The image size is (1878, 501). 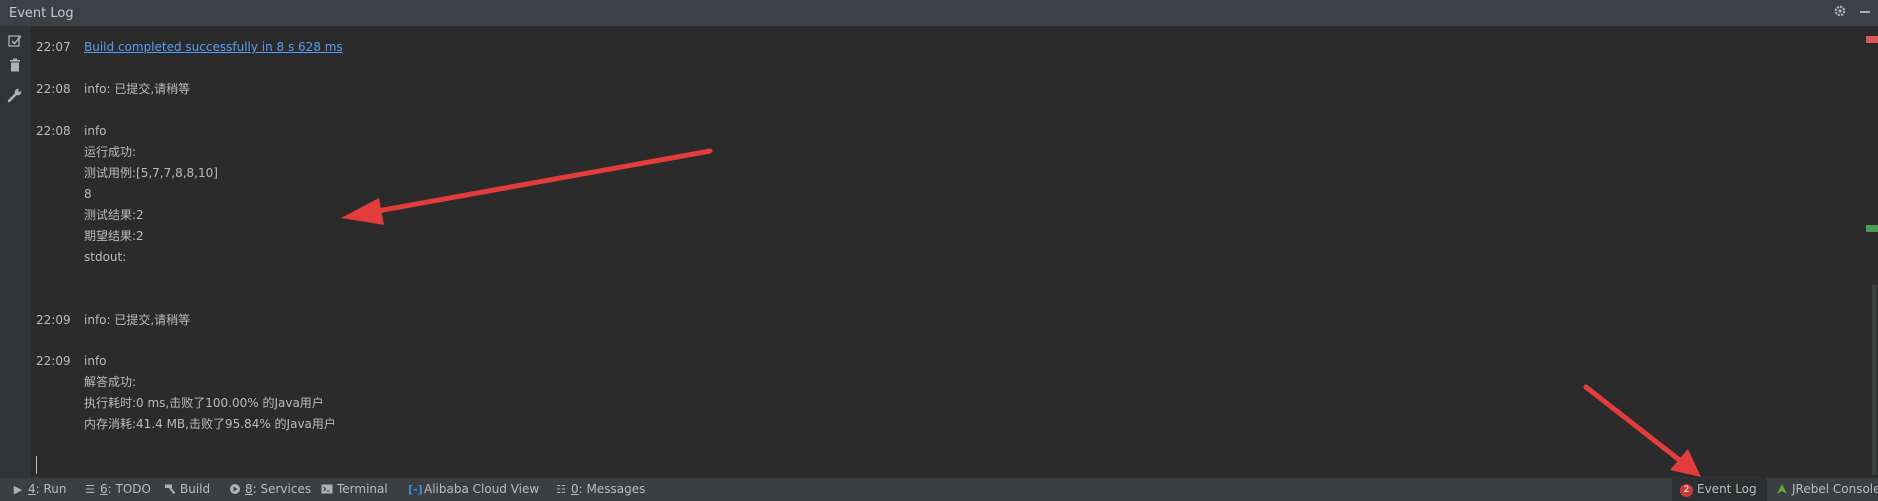 I want to click on jrebel-console-tab: JRebel Console, so click(x=1827, y=489).